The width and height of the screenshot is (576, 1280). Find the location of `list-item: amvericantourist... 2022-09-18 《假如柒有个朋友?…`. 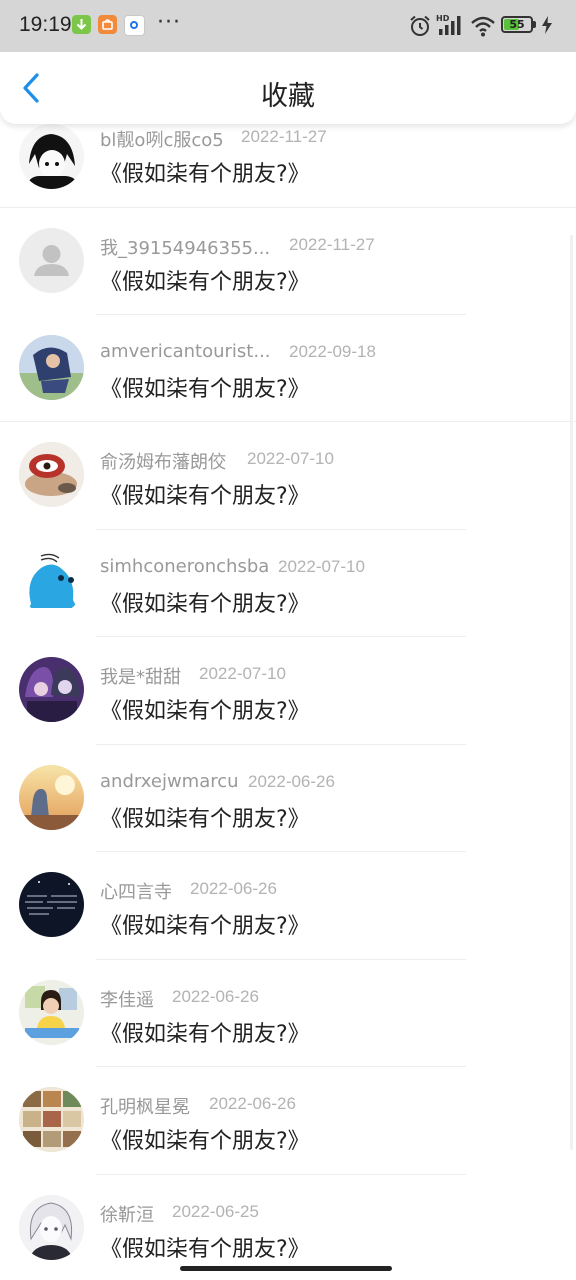

list-item: amvericantourist... 2022-09-18 《假如柒有个朋友?… is located at coordinates (288, 368).